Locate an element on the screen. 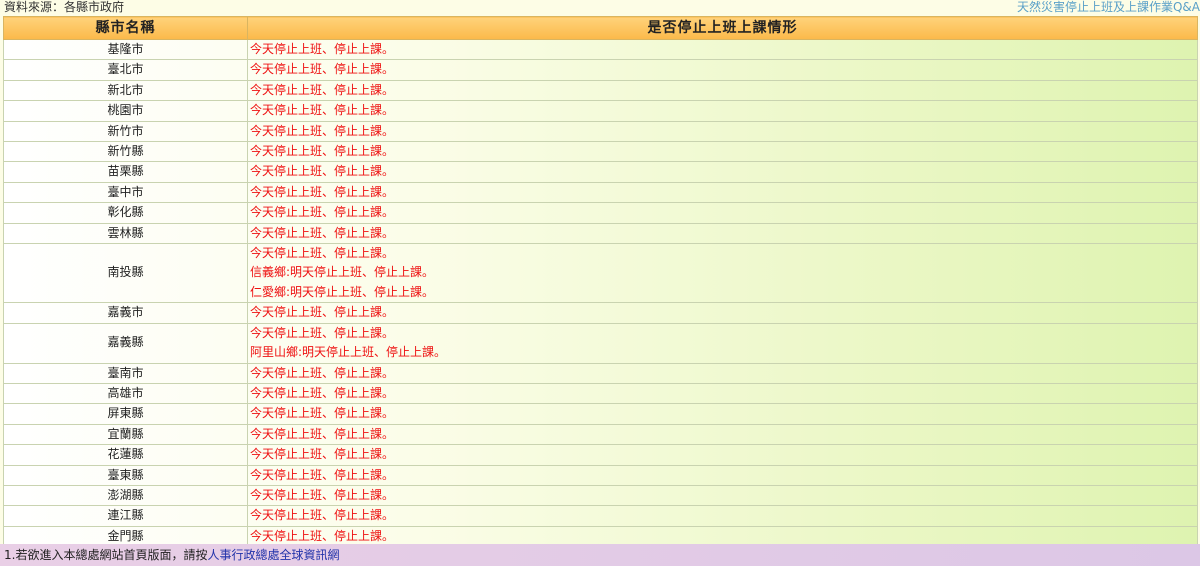 Image resolution: width=1200 pixels, height=566 pixels. table-header-row: 縣市名稱 是否停止上班上課情形 is located at coordinates (600, 28).